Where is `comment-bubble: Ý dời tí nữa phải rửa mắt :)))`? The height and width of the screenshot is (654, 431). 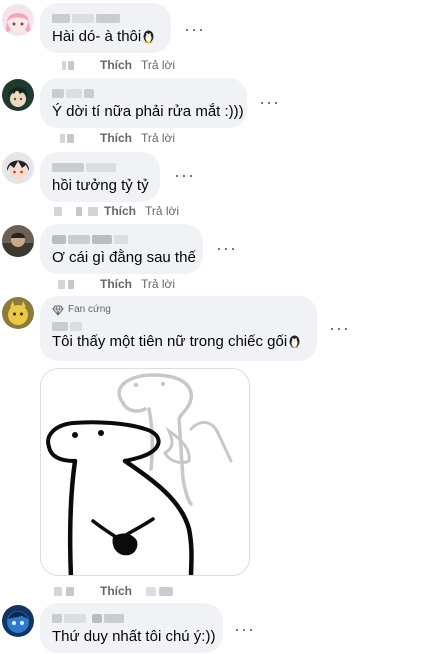 comment-bubble: Ý dời tí nữa phải rửa mắt :))) is located at coordinates (143, 103).